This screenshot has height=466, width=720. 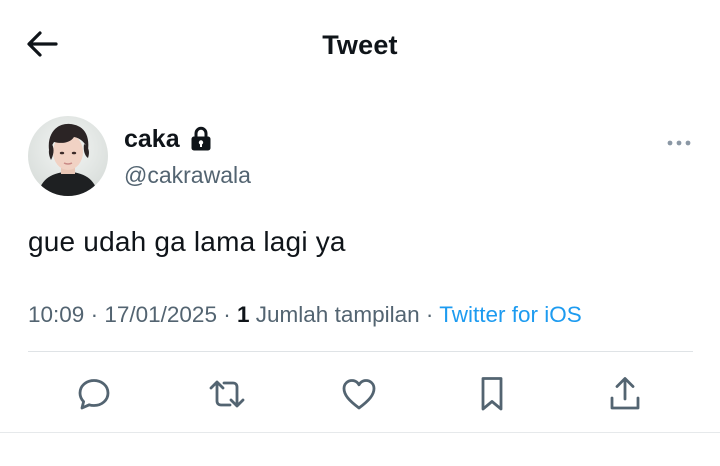 I want to click on share-icon, so click(x=625, y=393).